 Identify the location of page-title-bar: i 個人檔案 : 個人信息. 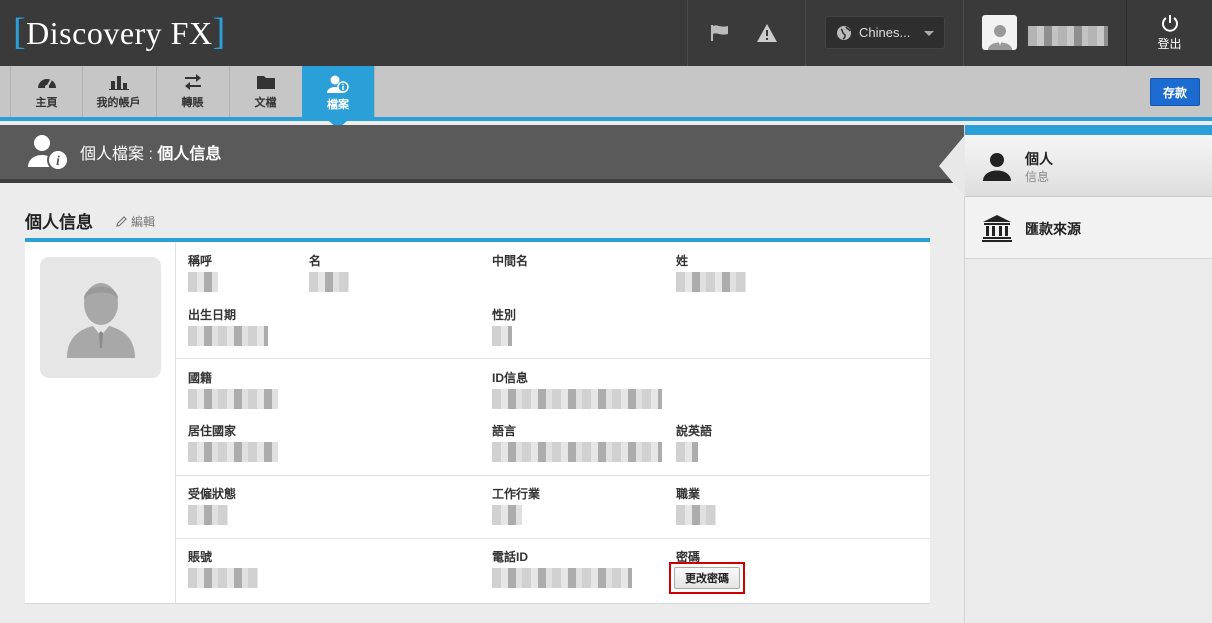
(482, 154).